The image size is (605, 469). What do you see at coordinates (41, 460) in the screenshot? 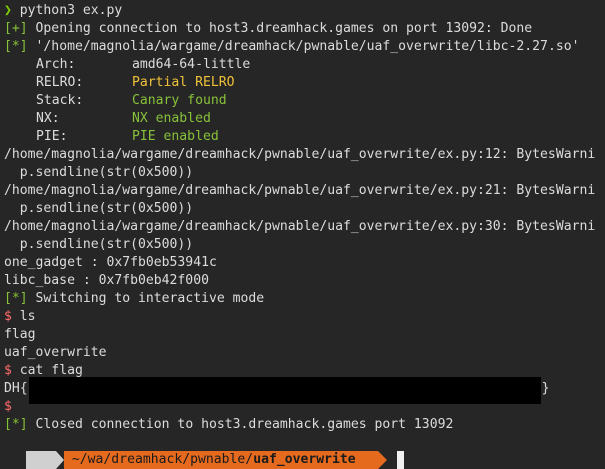
I see `os-segment` at bounding box center [41, 460].